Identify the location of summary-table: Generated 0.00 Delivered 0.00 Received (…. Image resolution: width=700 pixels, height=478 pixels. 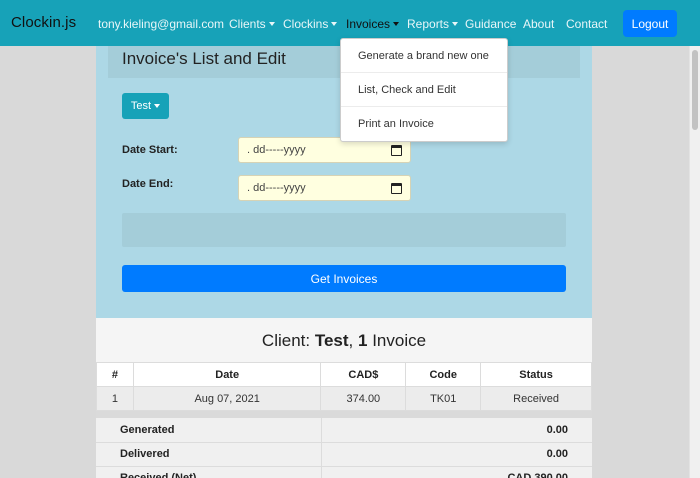
(344, 448).